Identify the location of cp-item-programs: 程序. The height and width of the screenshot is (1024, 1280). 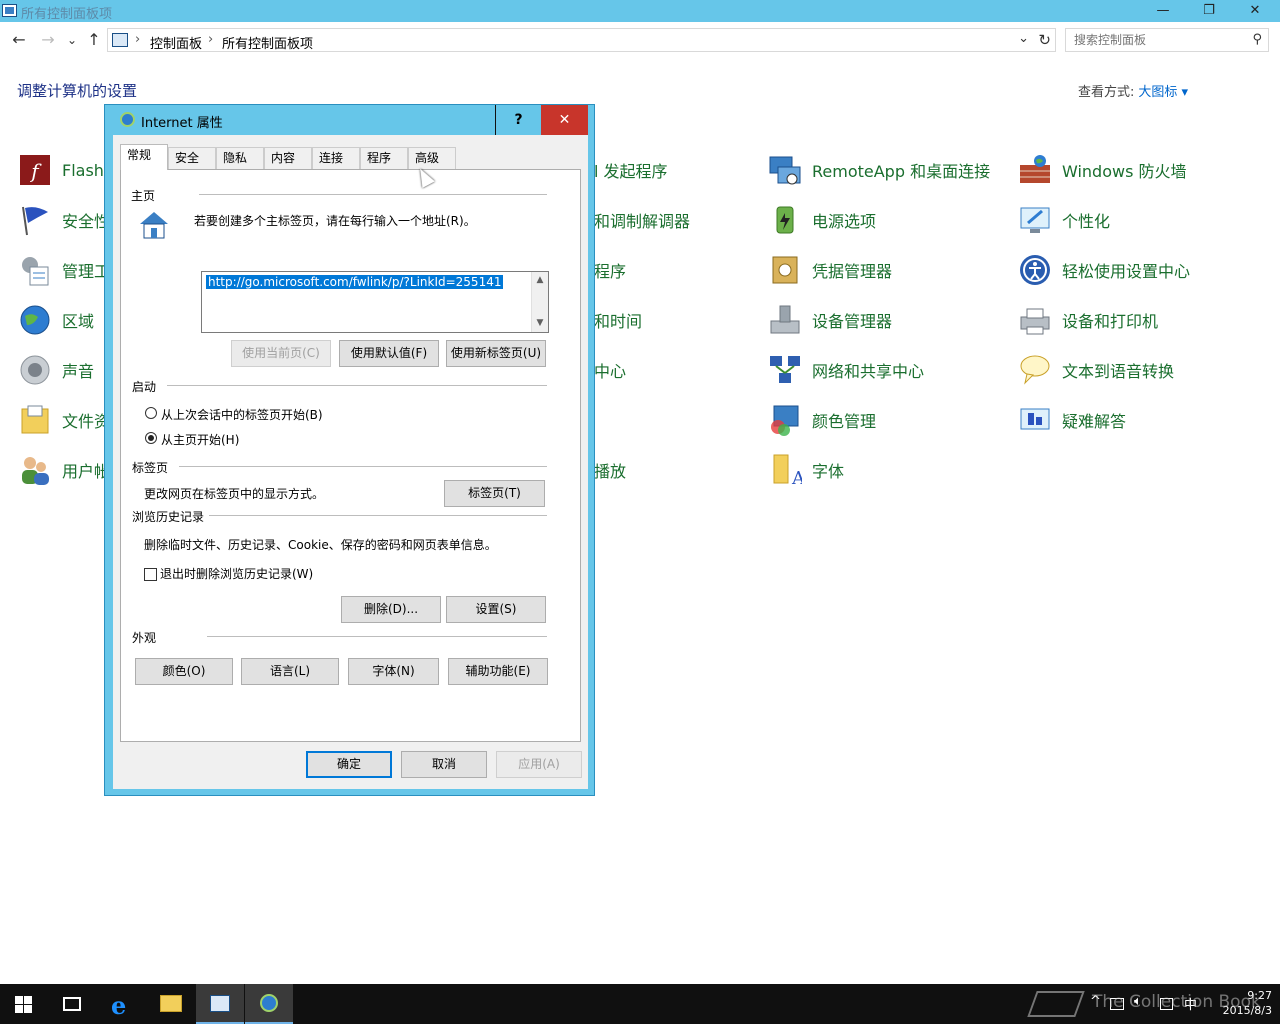
(610, 270).